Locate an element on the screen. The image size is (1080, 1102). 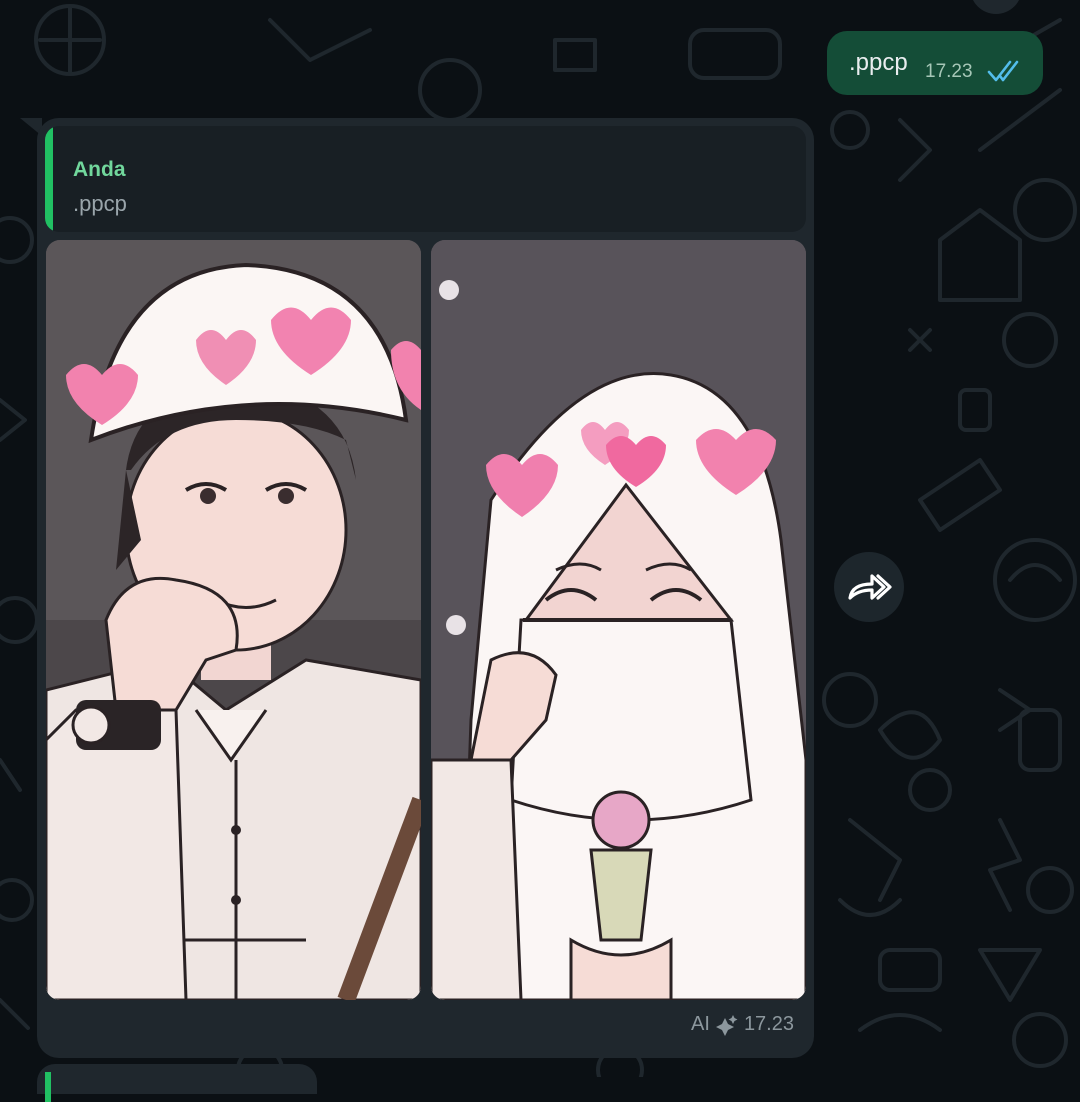
forward-button is located at coordinates (869, 587).